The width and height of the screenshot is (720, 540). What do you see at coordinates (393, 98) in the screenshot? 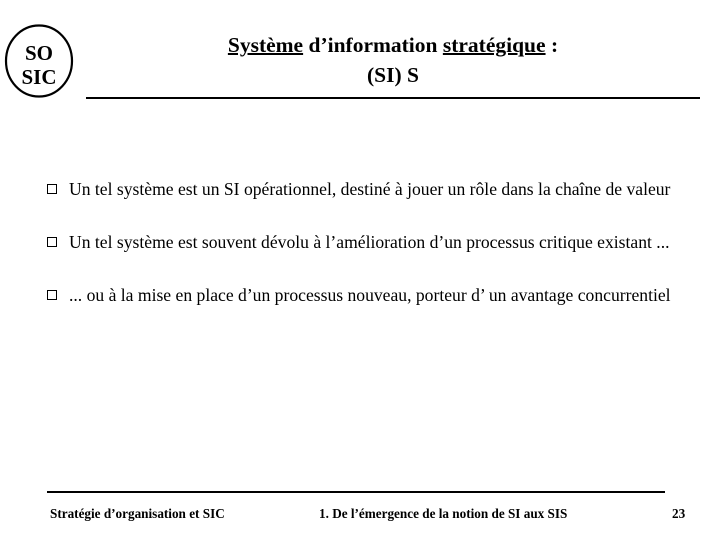
I see `header-divider` at bounding box center [393, 98].